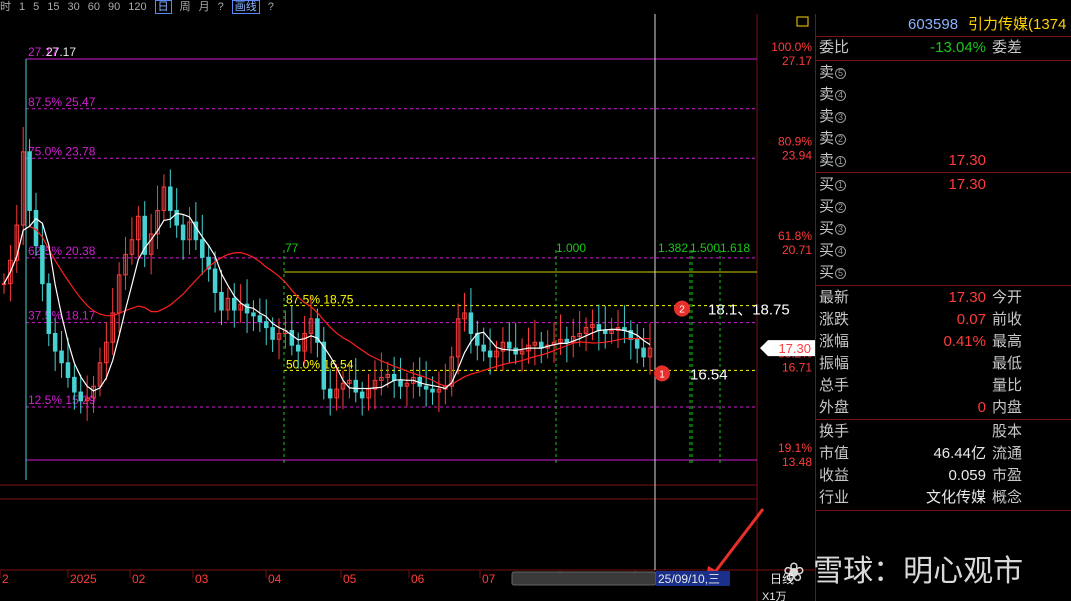  What do you see at coordinates (943, 207) in the screenshot?
I see `buy-row-2: 买2` at bounding box center [943, 207].